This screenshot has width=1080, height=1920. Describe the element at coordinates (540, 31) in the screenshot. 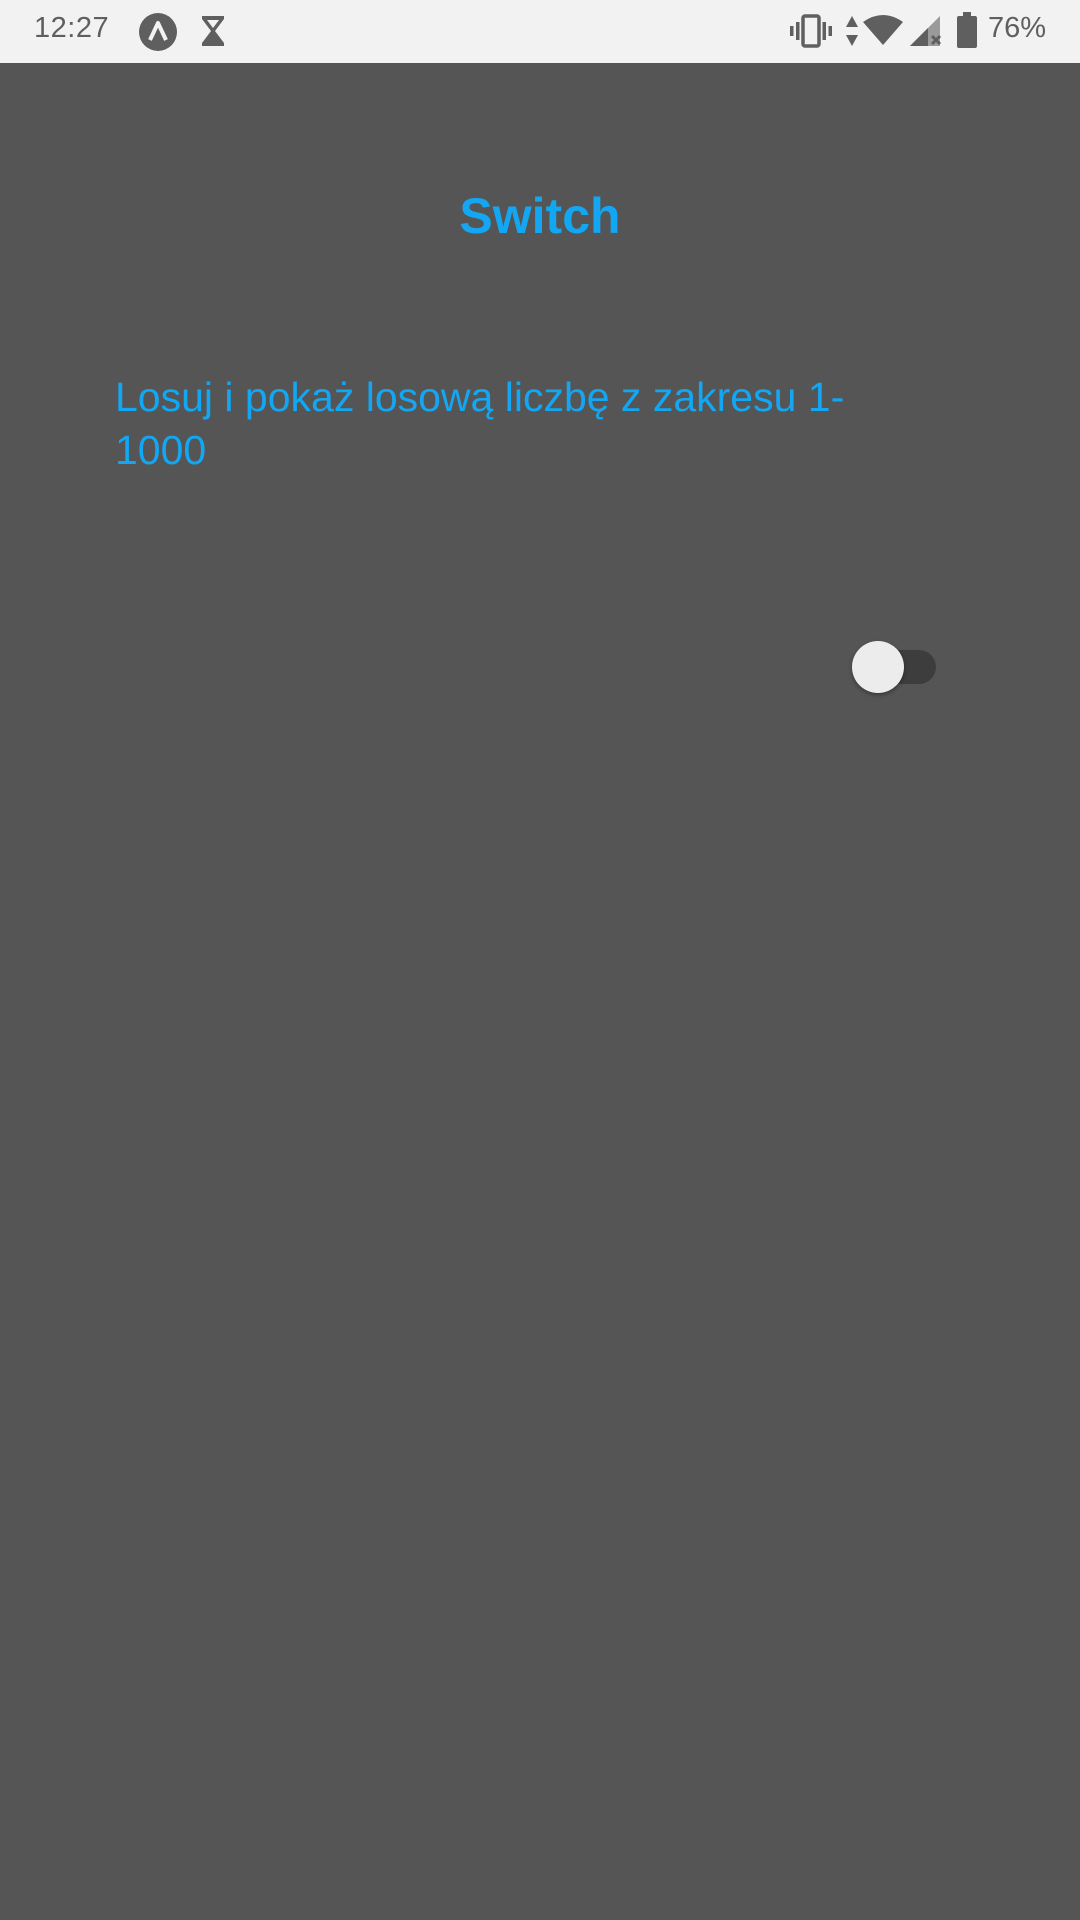

I see `status-bar: 12:27 76%` at that location.